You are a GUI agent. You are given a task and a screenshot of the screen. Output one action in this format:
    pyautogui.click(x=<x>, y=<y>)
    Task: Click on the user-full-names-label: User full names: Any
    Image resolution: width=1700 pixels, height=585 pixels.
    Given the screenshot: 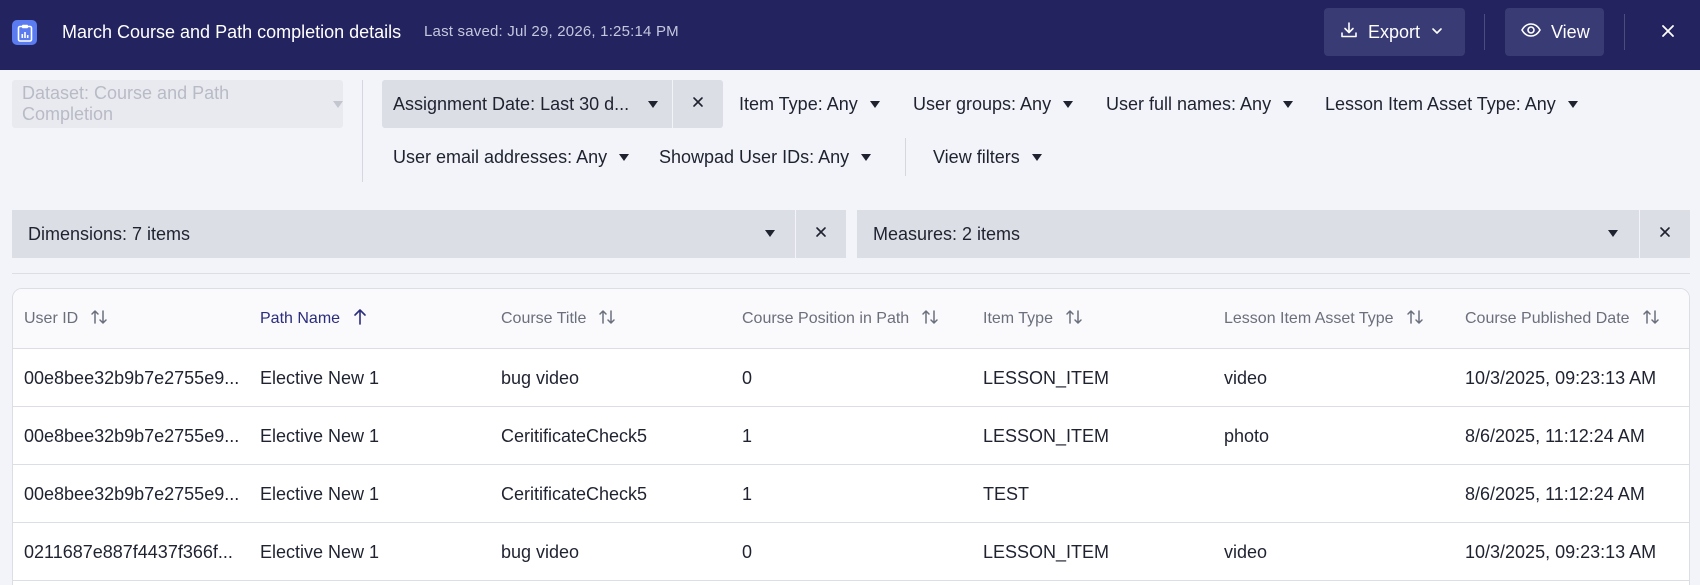 What is the action you would take?
    pyautogui.click(x=1189, y=103)
    